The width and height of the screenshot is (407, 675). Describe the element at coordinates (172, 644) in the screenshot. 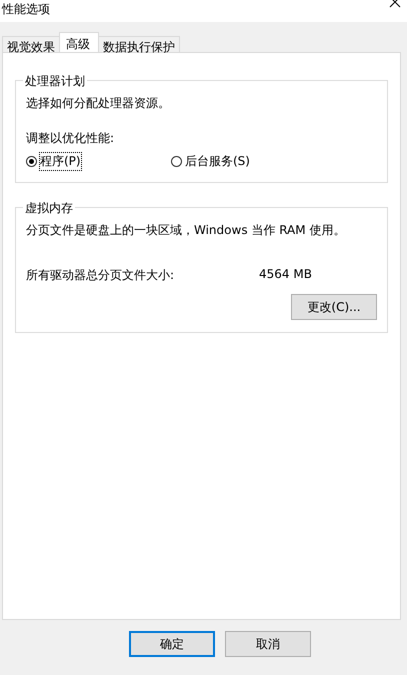

I see `dialog-button: 确定` at that location.